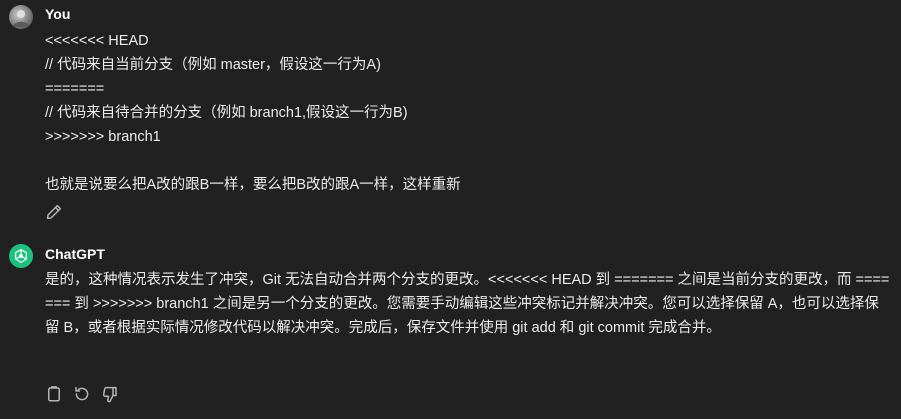 This screenshot has width=901, height=419. I want to click on message-line: =======, so click(75, 89).